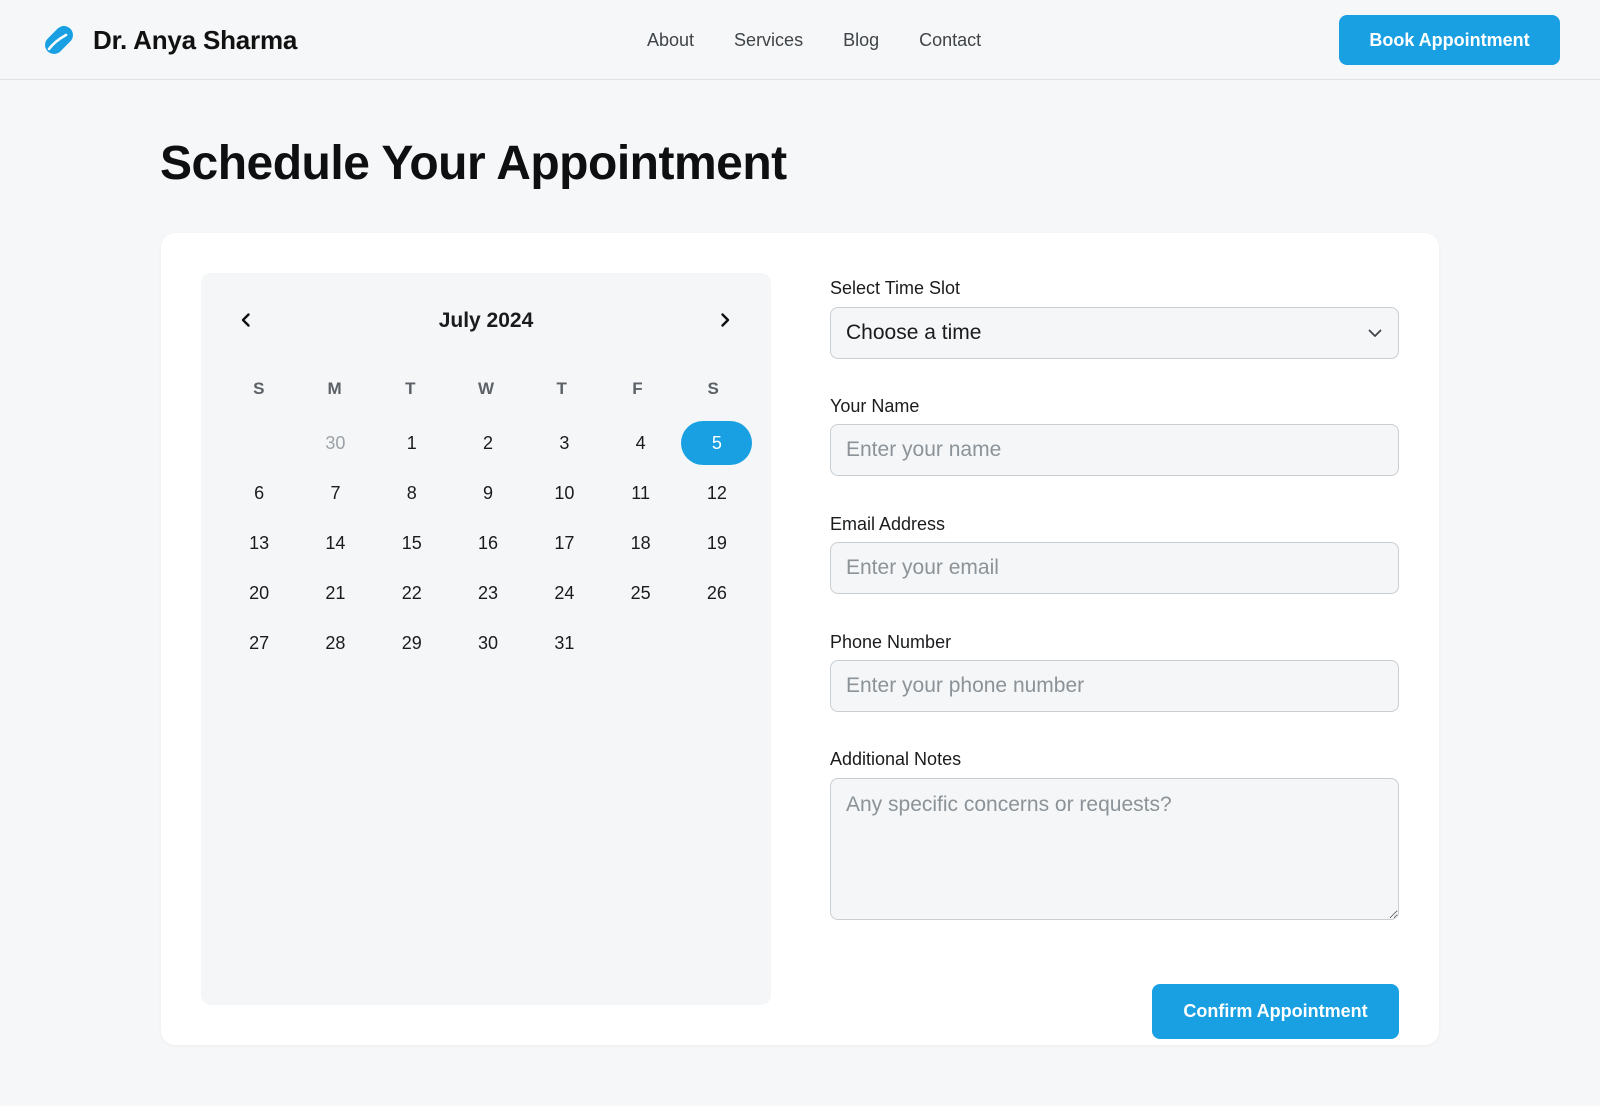 The height and width of the screenshot is (1106, 1600). I want to click on calendar-day: 15, so click(412, 543).